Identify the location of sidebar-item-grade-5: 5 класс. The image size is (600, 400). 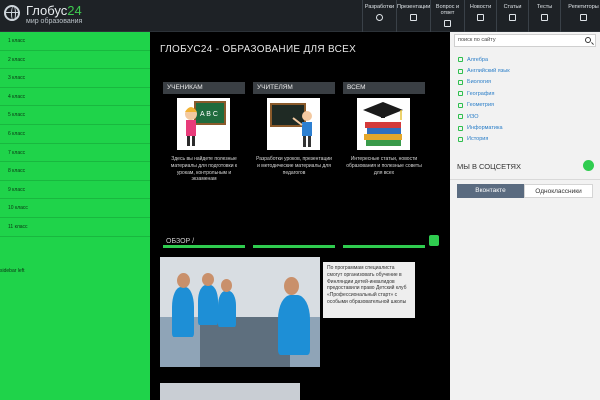
(75, 115).